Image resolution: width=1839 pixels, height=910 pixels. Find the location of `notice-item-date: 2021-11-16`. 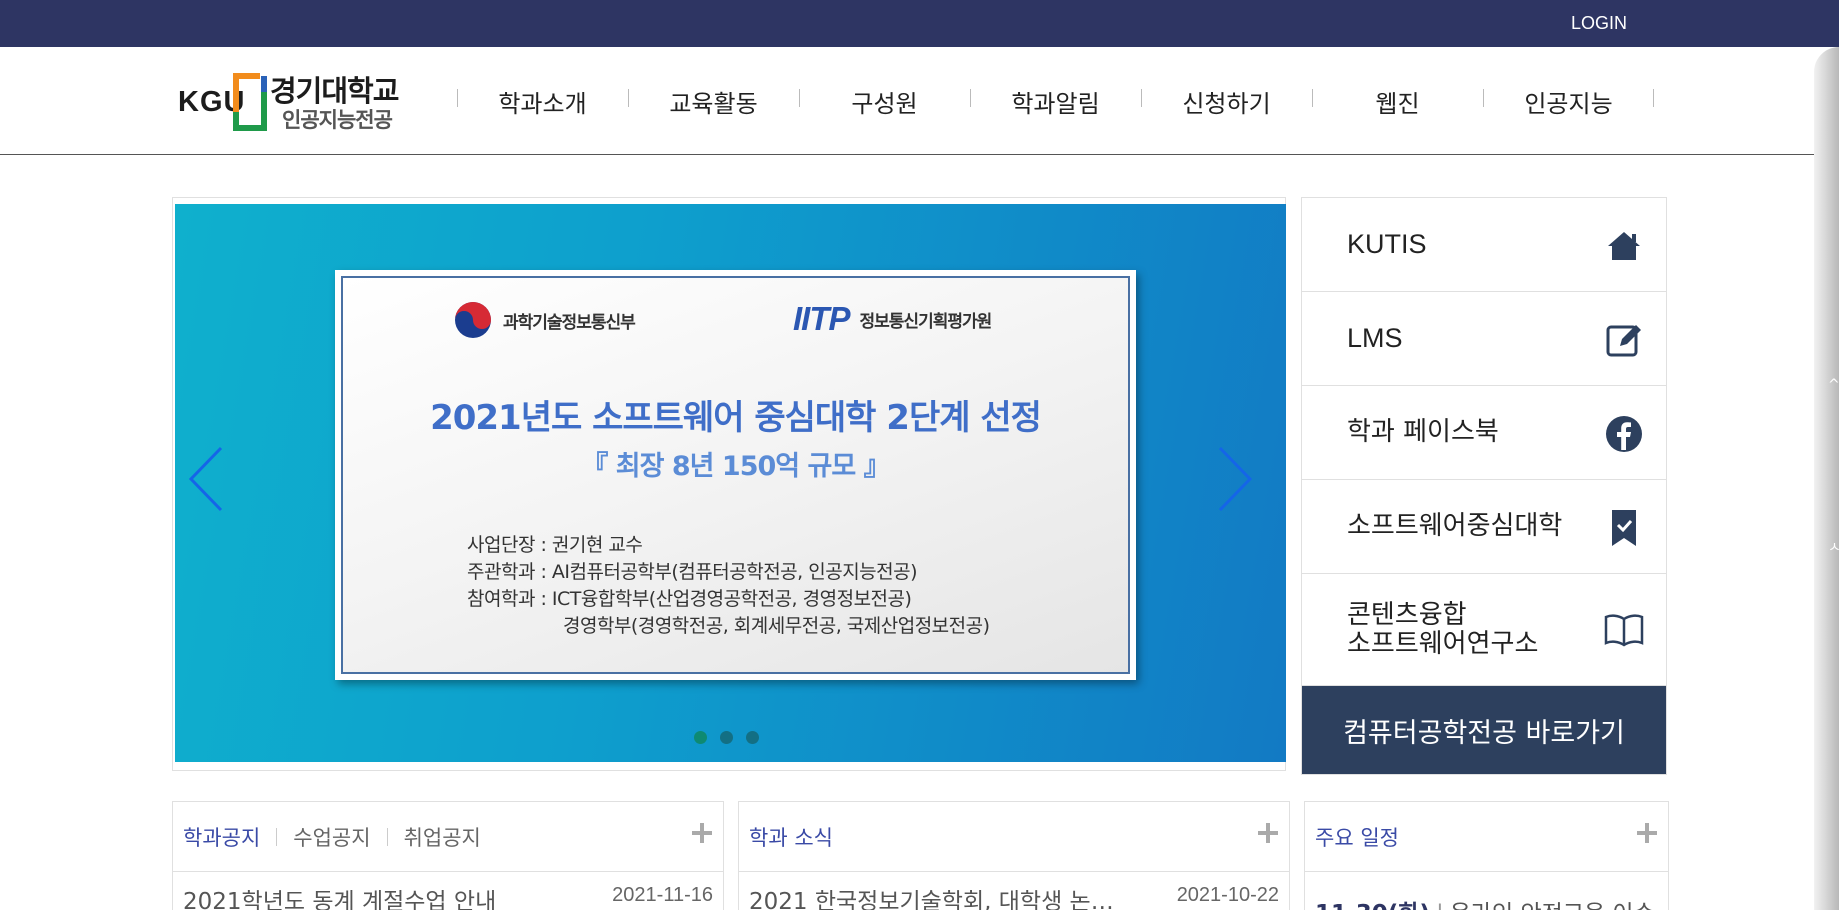

notice-item-date: 2021-11-16 is located at coordinates (662, 895).